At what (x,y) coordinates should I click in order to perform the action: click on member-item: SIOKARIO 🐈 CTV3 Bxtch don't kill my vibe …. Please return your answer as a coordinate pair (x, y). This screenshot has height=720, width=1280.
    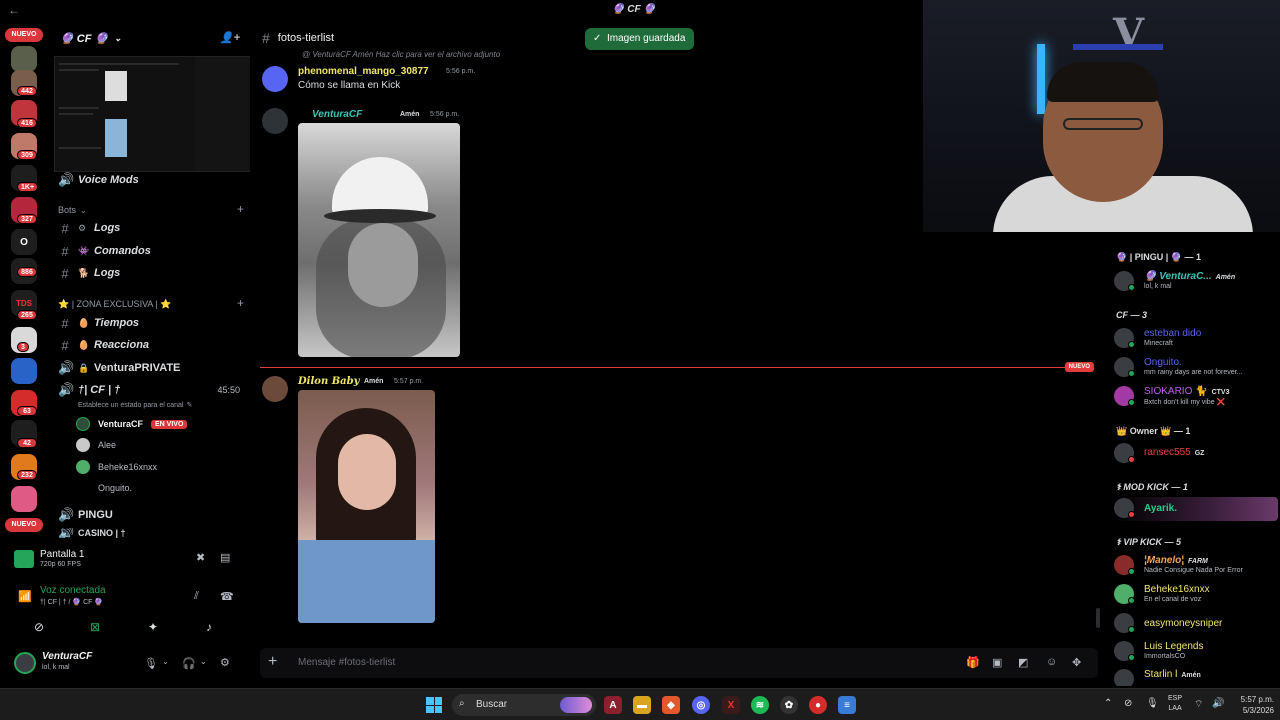
    Looking at the image, I should click on (1196, 396).